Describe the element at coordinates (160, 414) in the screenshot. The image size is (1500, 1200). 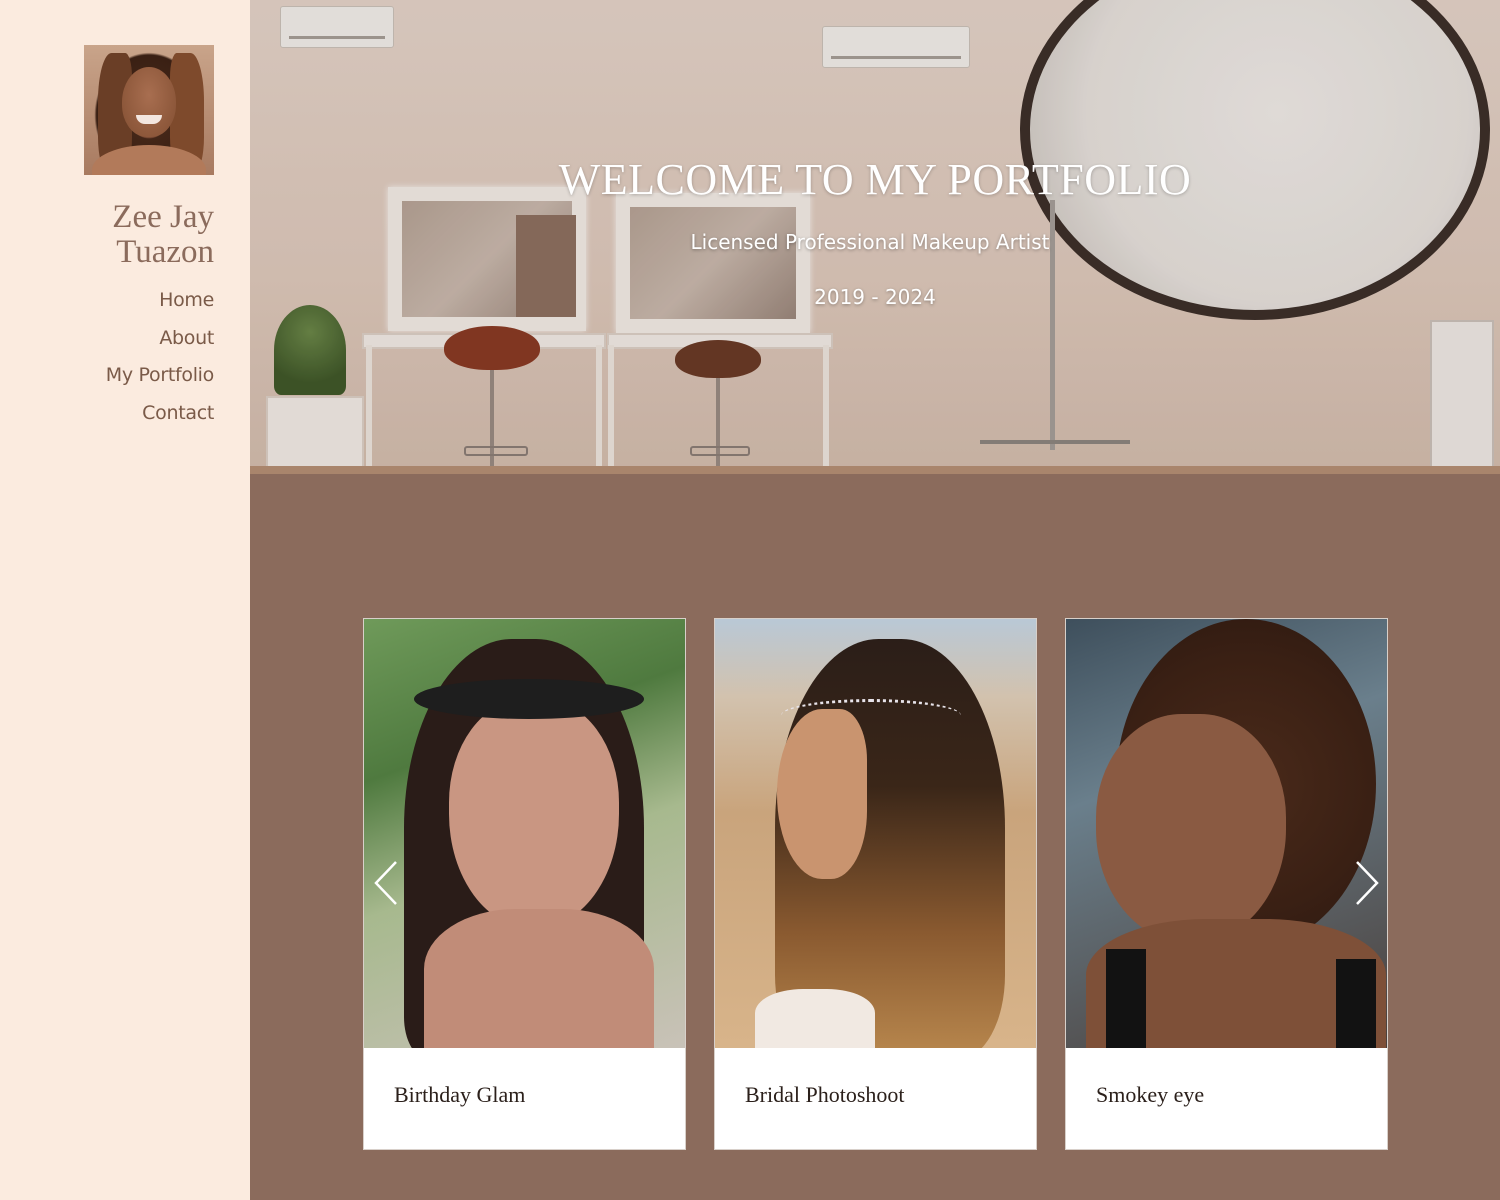
I see `nav-contact: Contact` at that location.